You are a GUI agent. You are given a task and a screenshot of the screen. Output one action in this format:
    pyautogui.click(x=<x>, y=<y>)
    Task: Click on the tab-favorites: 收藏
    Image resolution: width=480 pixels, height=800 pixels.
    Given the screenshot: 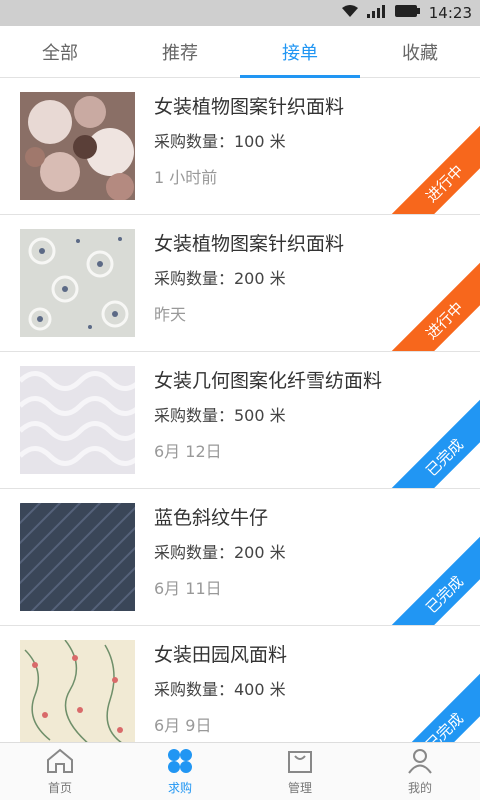 What is the action you would take?
    pyautogui.click(x=420, y=51)
    